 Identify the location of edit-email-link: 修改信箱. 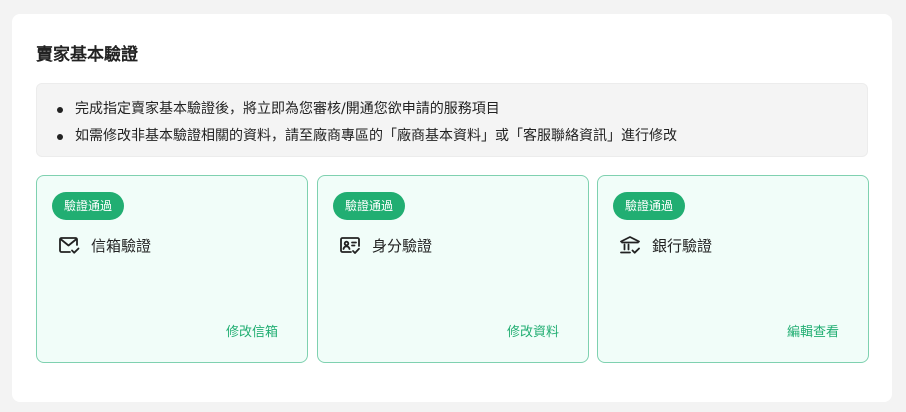
(252, 330).